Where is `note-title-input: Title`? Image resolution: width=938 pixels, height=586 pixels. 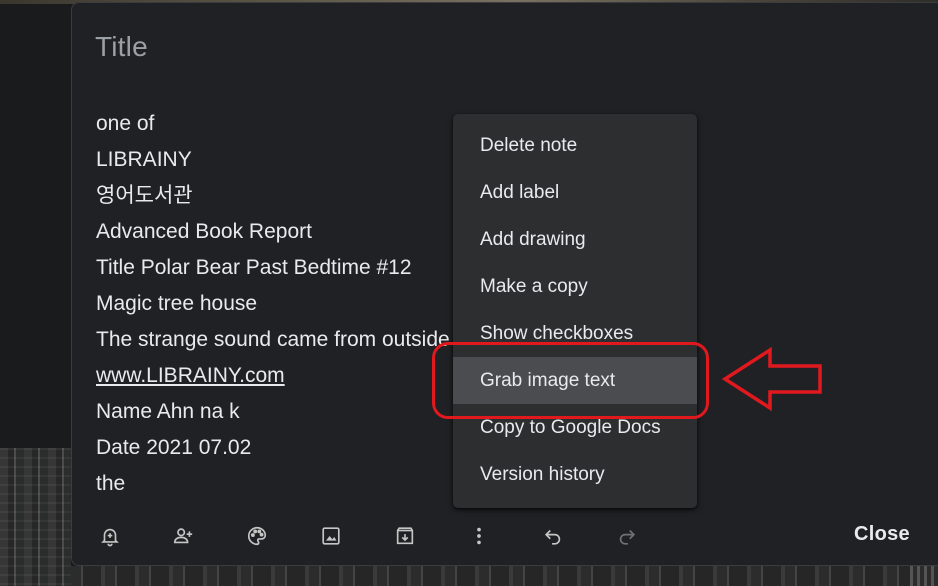 note-title-input: Title is located at coordinates (121, 47).